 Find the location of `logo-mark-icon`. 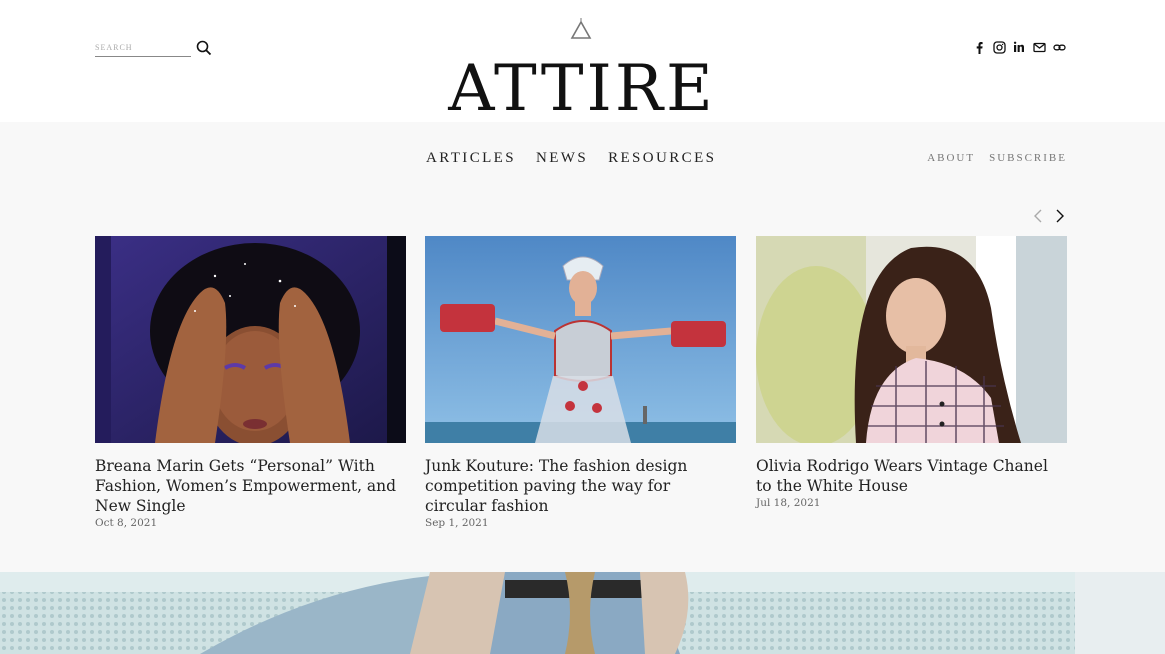

logo-mark-icon is located at coordinates (581, 29).